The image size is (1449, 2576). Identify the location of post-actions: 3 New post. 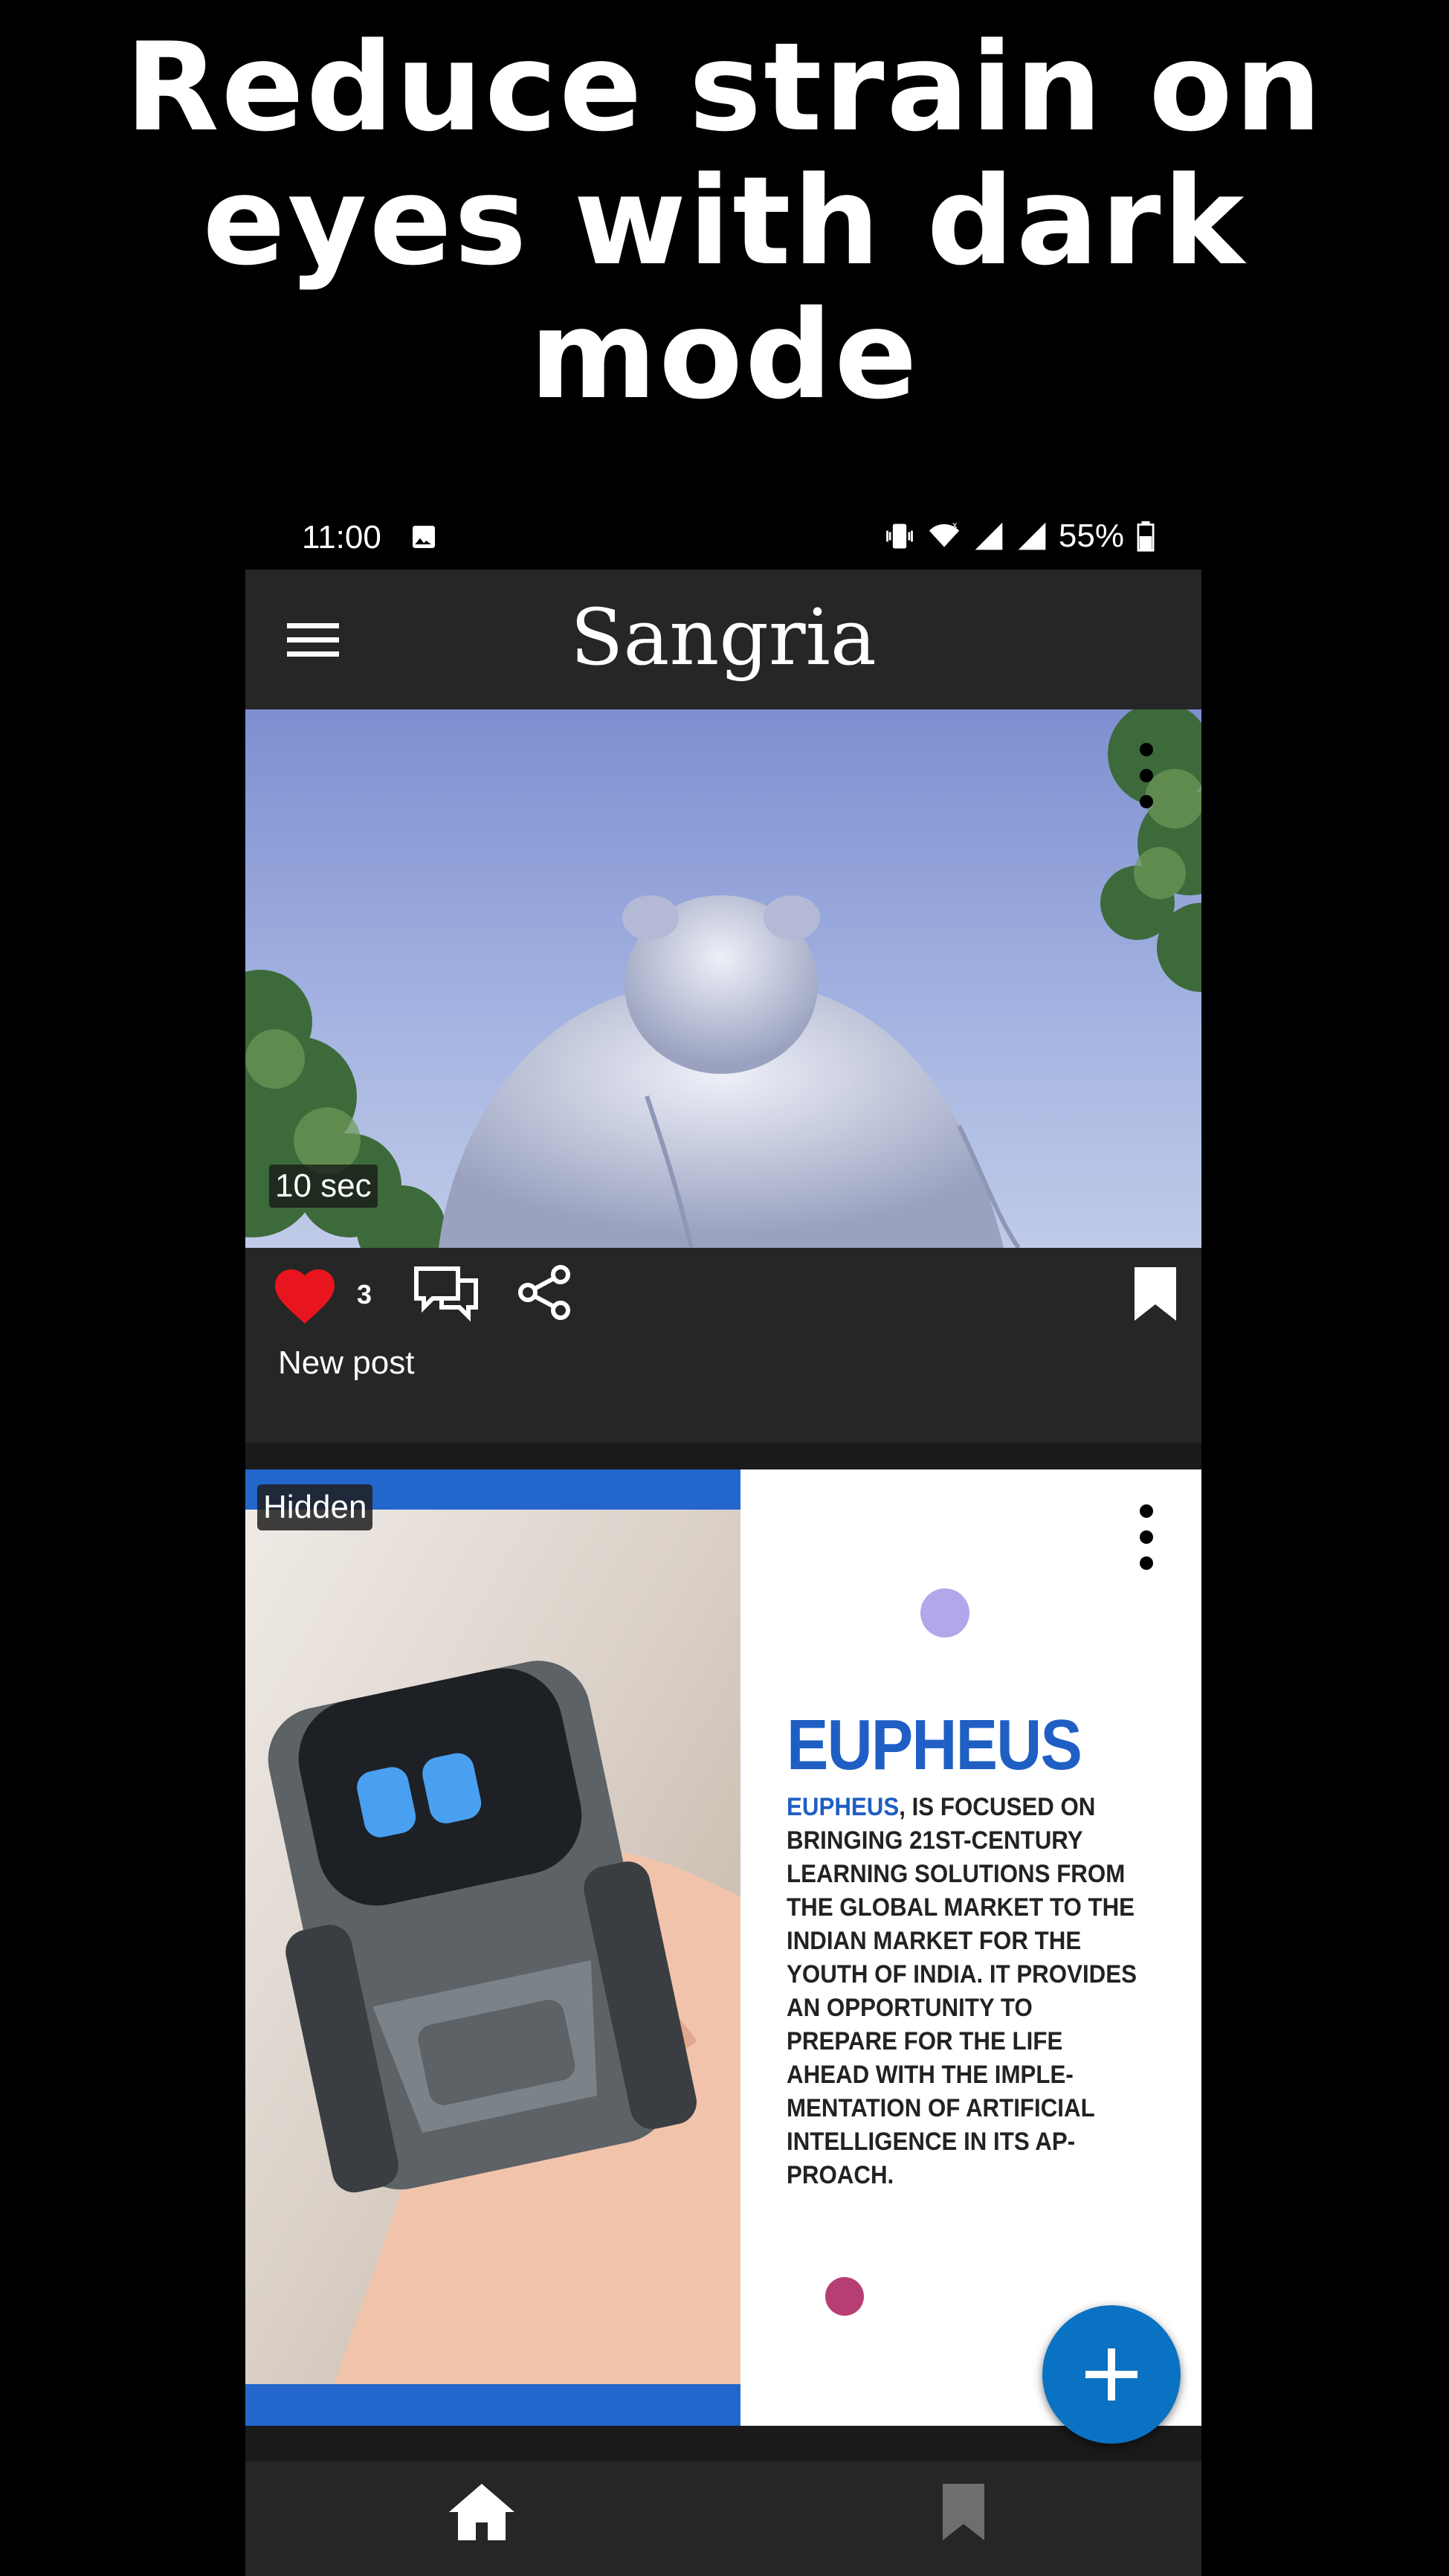
(723, 1345).